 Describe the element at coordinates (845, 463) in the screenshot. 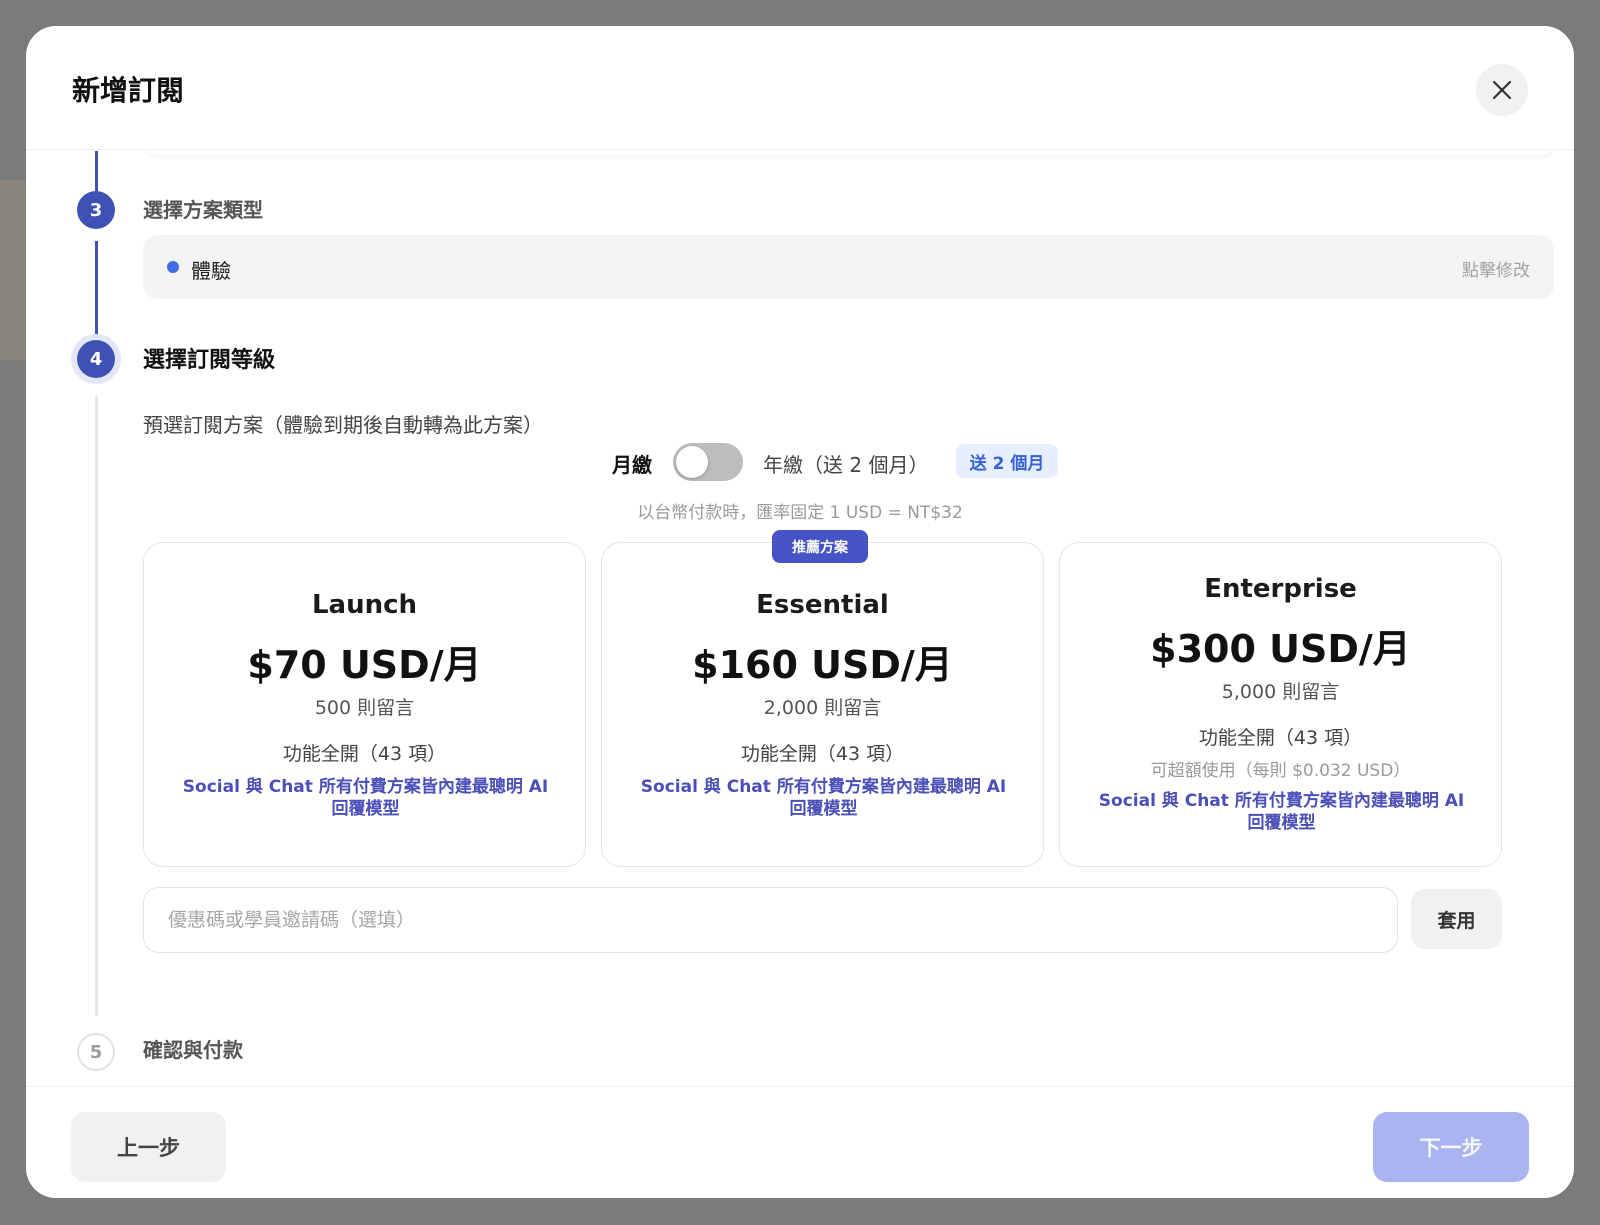

I see `yearly-label: 年繳（送 2 個月）` at that location.